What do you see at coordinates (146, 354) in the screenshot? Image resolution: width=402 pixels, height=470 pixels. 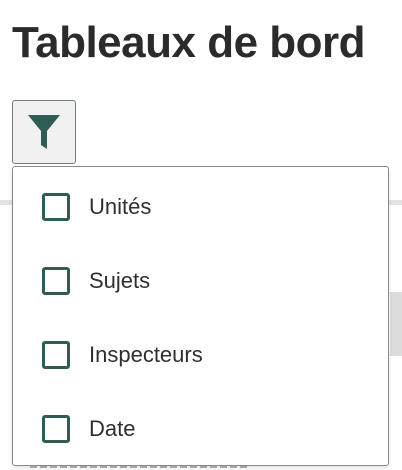 I see `filter-option-label: Inspecteurs` at bounding box center [146, 354].